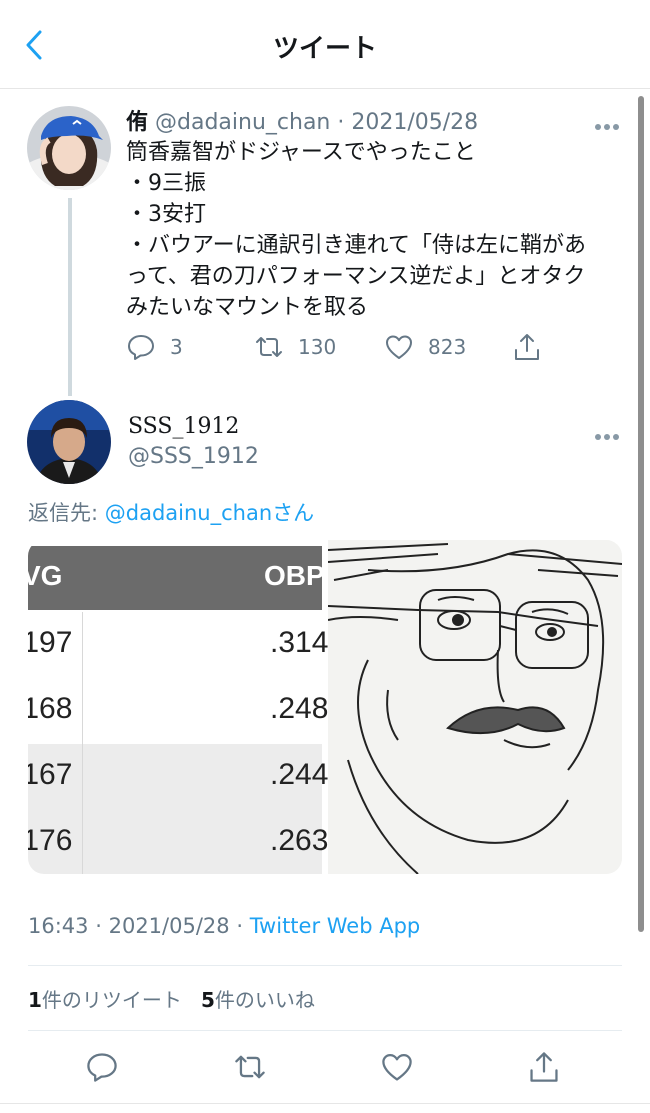 The image size is (650, 1113). What do you see at coordinates (50, 642) in the screenshot?
I see `table-cell: .197` at bounding box center [50, 642].